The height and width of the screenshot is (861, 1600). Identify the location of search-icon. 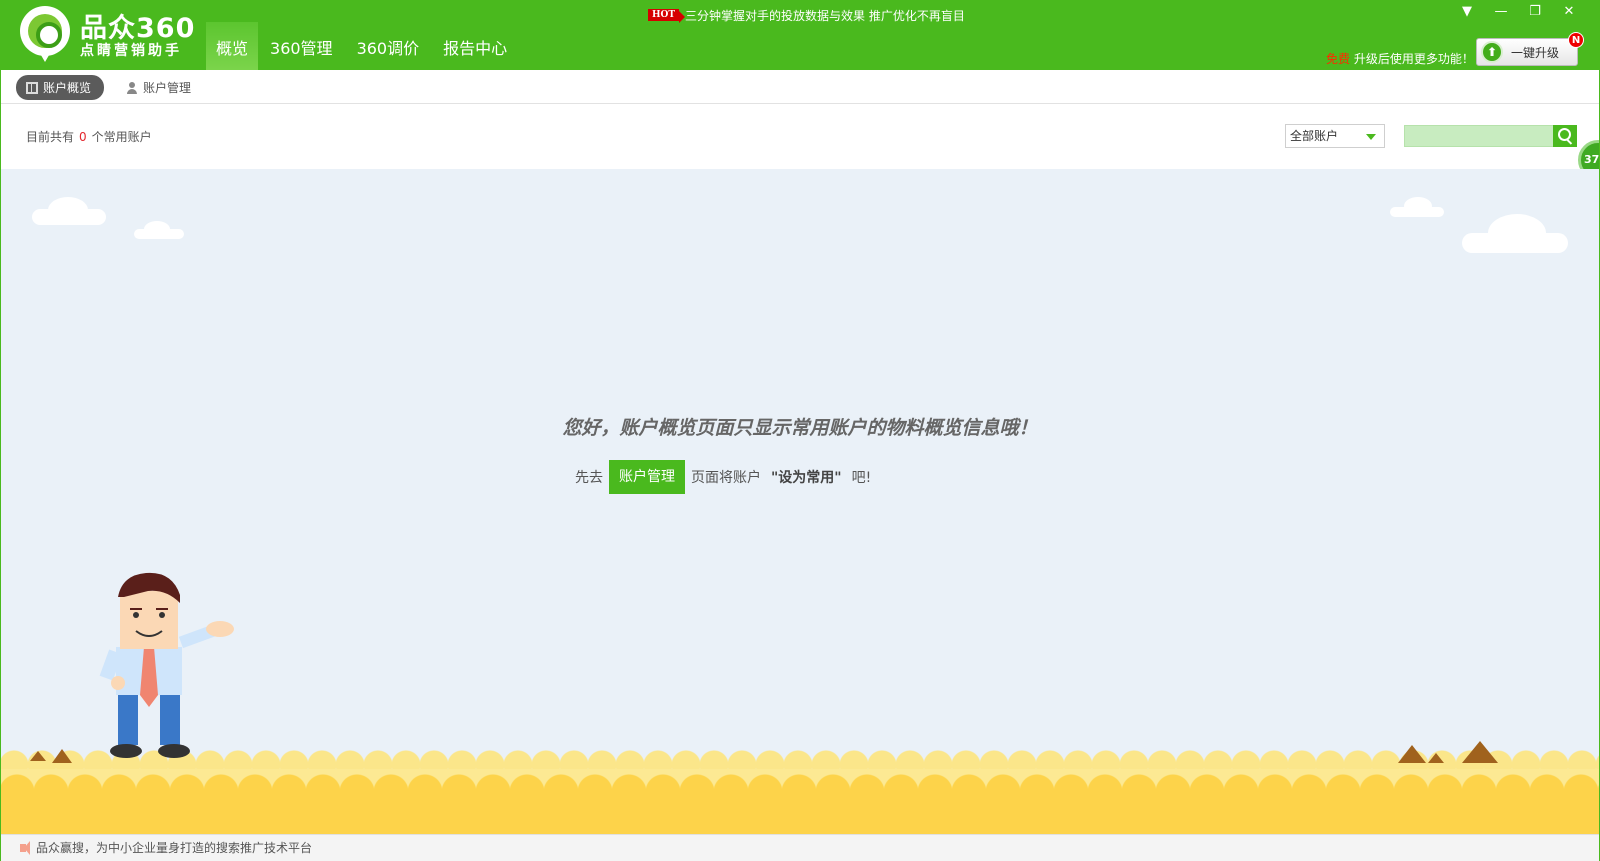
(1565, 136).